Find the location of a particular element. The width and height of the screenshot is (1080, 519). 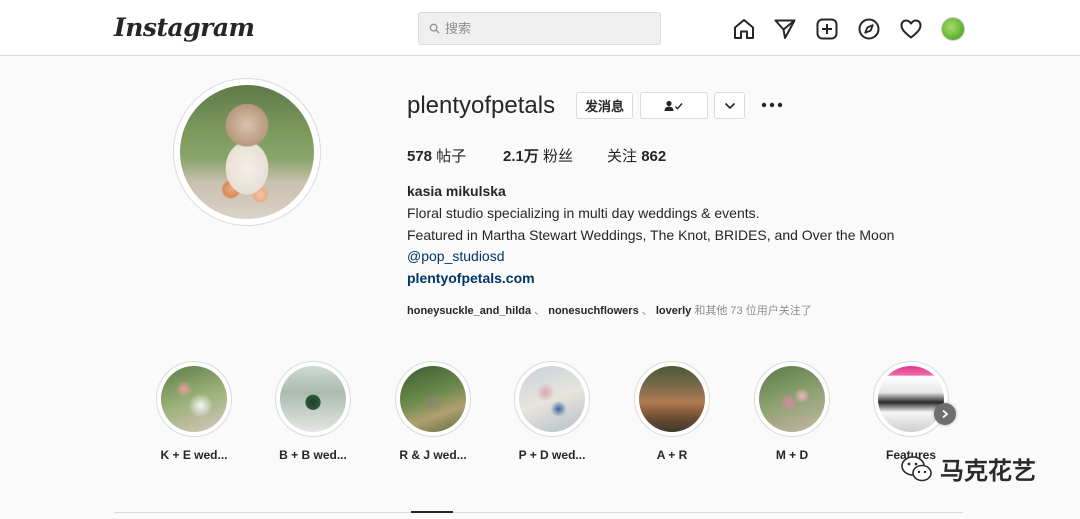

new-post-icon is located at coordinates (827, 29).